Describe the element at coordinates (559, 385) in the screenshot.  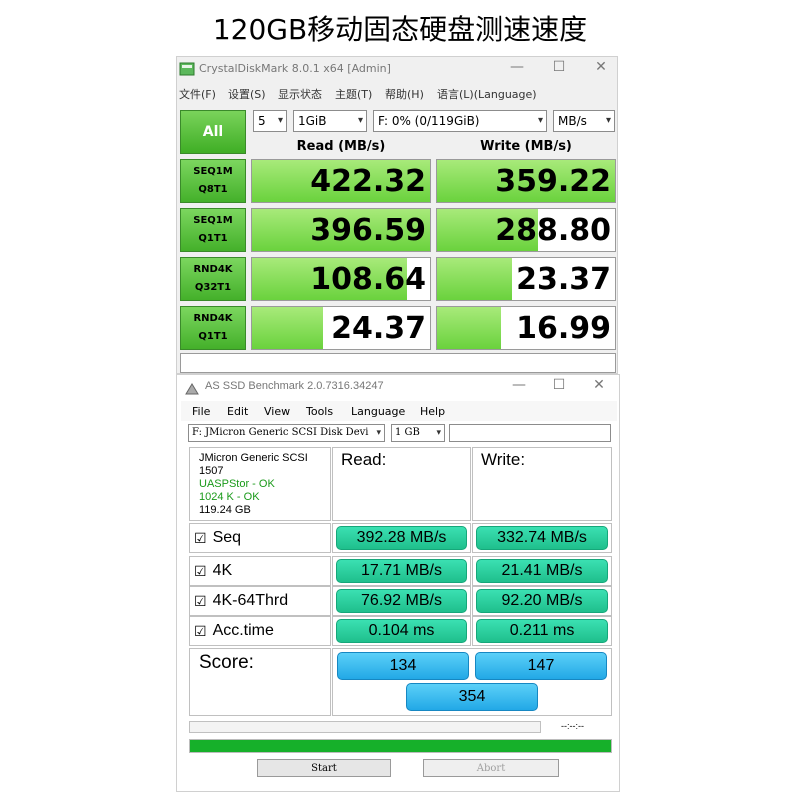
I see `as-maximize-icon: ☐` at that location.